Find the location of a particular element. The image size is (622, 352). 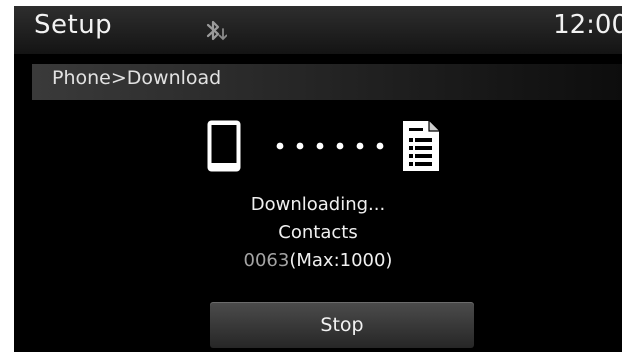

status-bar: Setup 12:00 is located at coordinates (318, 30).